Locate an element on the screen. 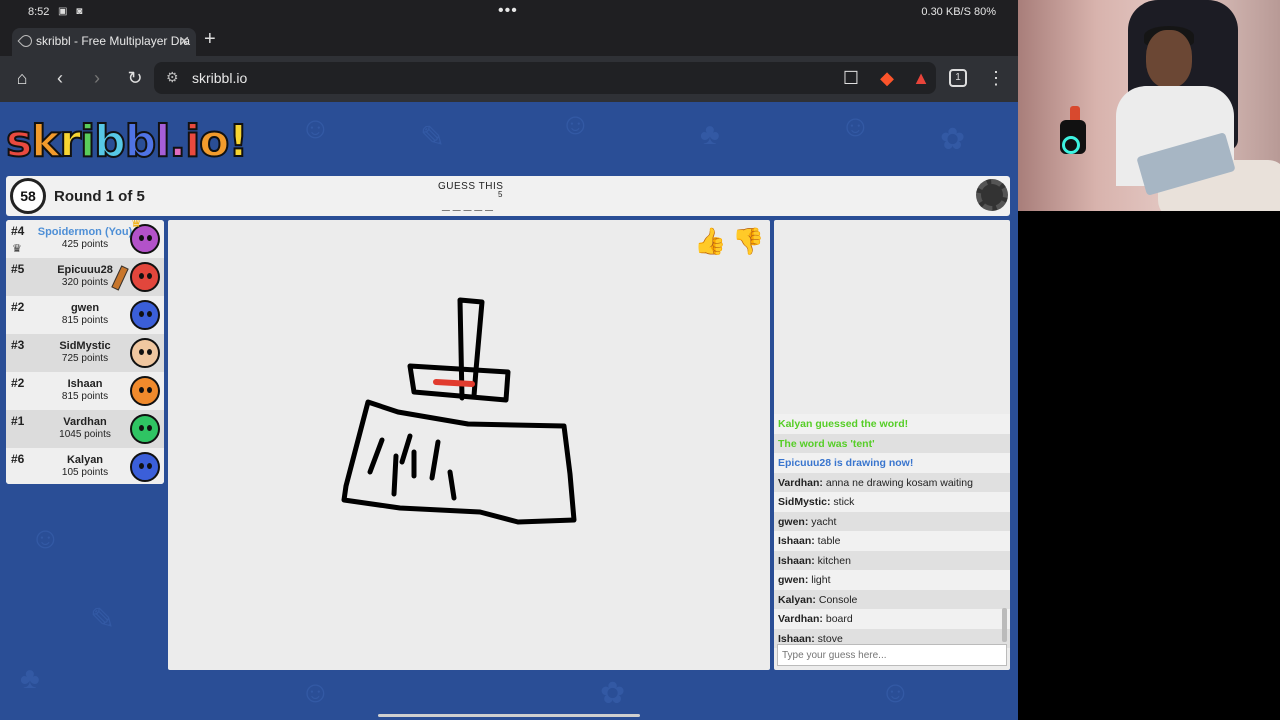 This screenshot has height=720, width=1280. chat-scrollbar is located at coordinates (1004, 625).